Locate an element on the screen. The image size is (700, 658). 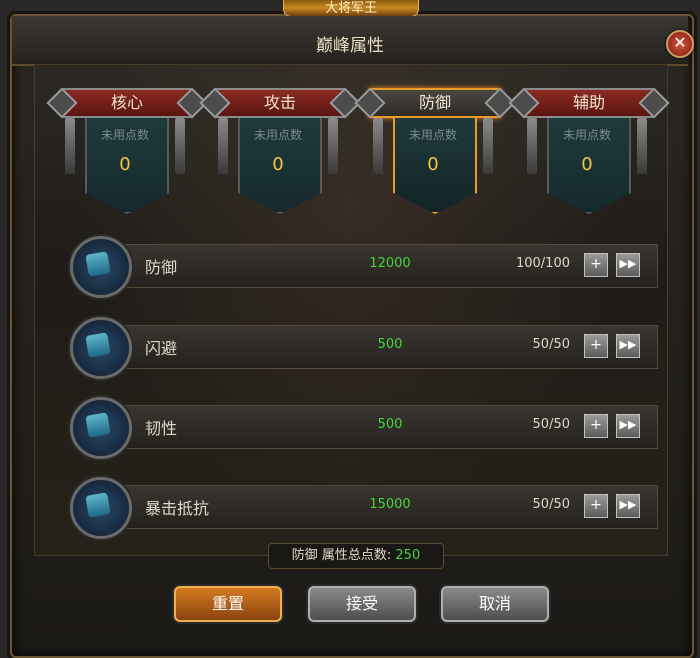
dodge-rune-icon is located at coordinates (101, 348).